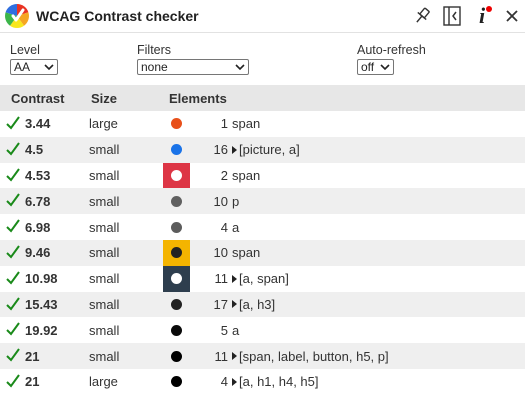  Describe the element at coordinates (198, 98) in the screenshot. I see `header-elements: Elements` at that location.